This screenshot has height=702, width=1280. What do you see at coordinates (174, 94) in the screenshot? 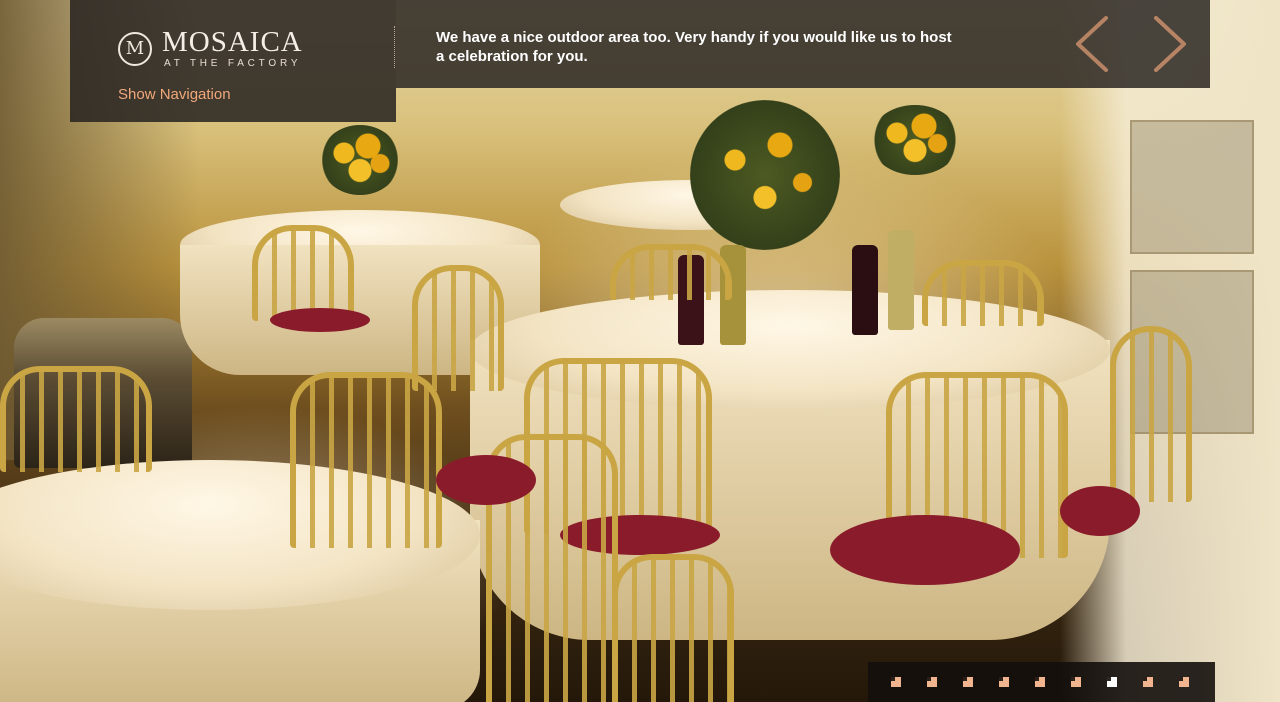
I see `show-navigation-link: Show Navigation` at bounding box center [174, 94].